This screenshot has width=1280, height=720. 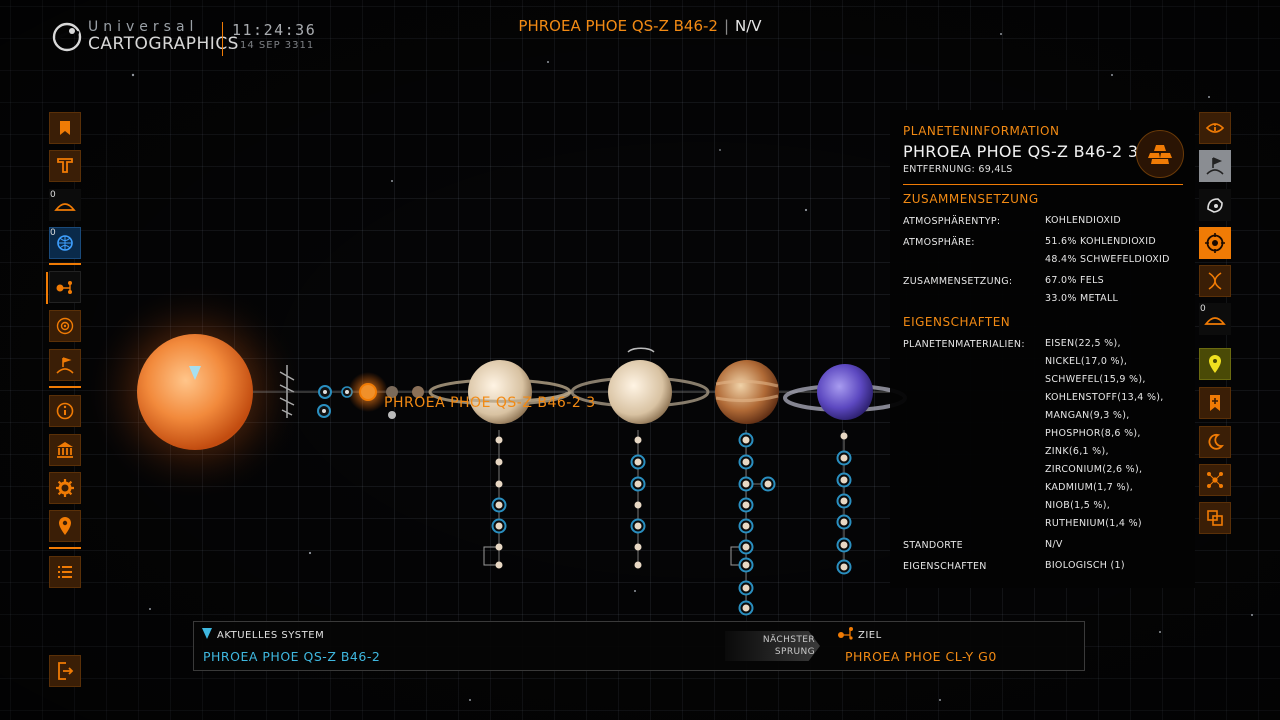 I want to click on compare-button, so click(x=1215, y=518).